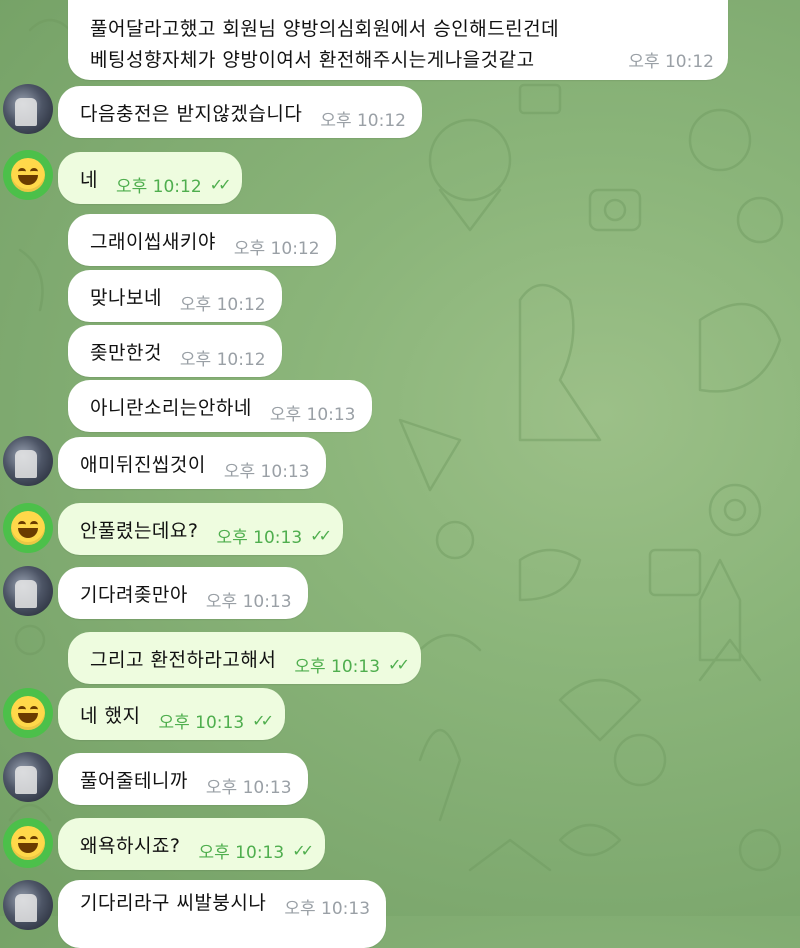 The height and width of the screenshot is (948, 800). Describe the element at coordinates (175, 296) in the screenshot. I see `message-bubble: 맞나보네 오후 10:12` at that location.